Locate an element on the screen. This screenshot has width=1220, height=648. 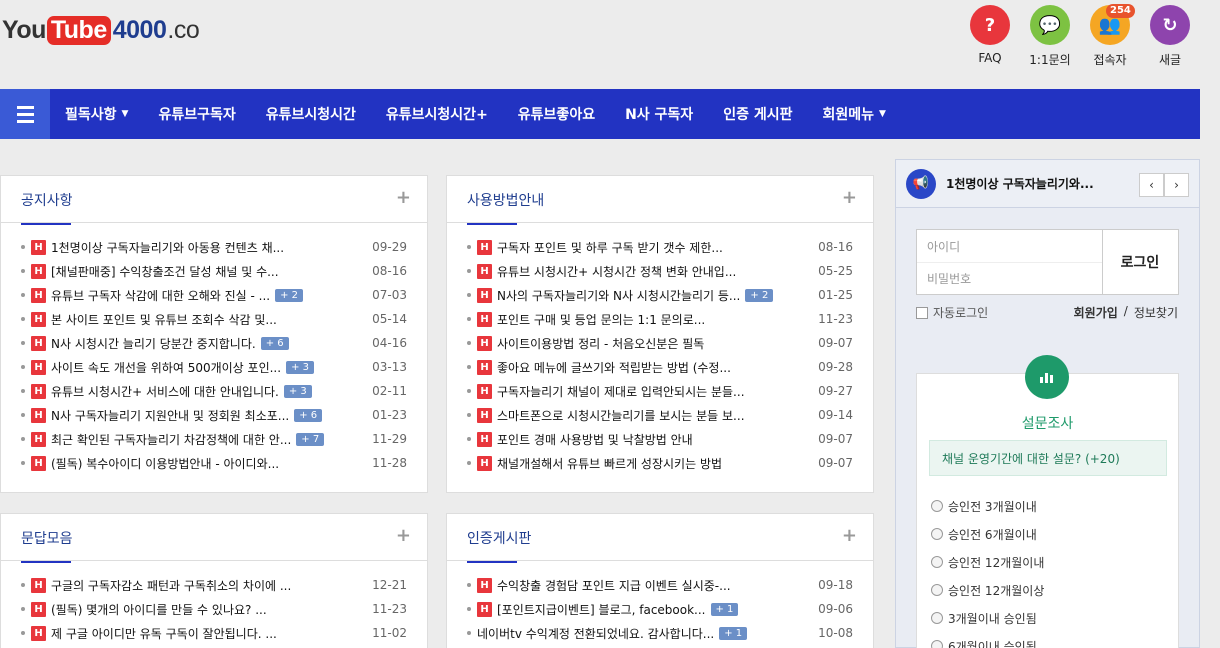
nav-required-reading: 필독사항 ▼ is located at coordinates (96, 114).